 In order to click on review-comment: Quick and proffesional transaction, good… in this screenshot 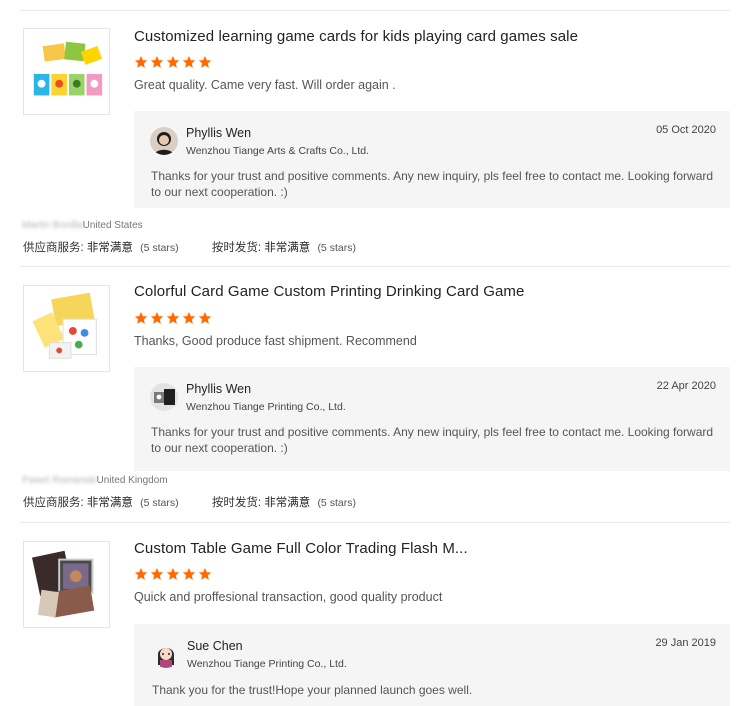, I will do `click(288, 597)`.